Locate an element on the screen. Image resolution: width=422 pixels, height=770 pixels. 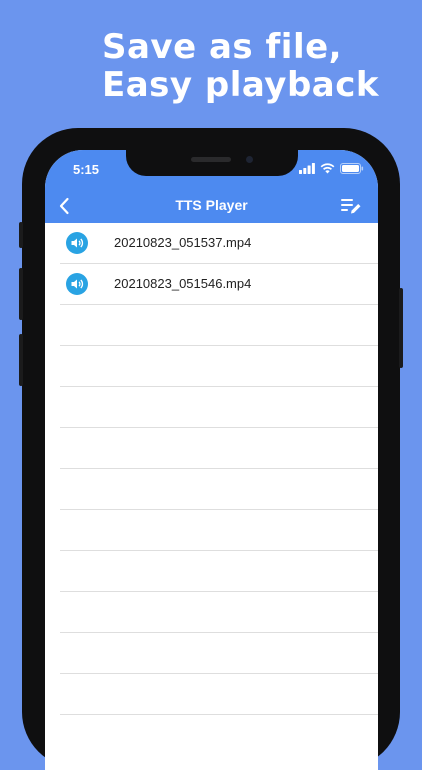
earpiece is located at coordinates (211, 159).